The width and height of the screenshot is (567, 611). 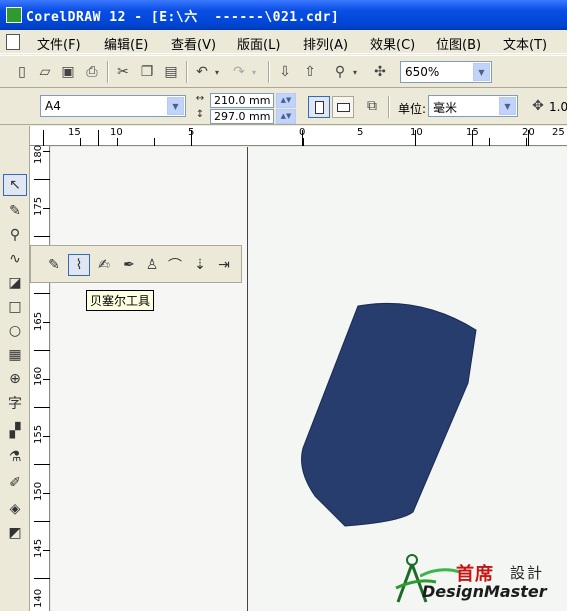 What do you see at coordinates (54, 265) in the screenshot?
I see `freehand-tool-icon: ✎` at bounding box center [54, 265].